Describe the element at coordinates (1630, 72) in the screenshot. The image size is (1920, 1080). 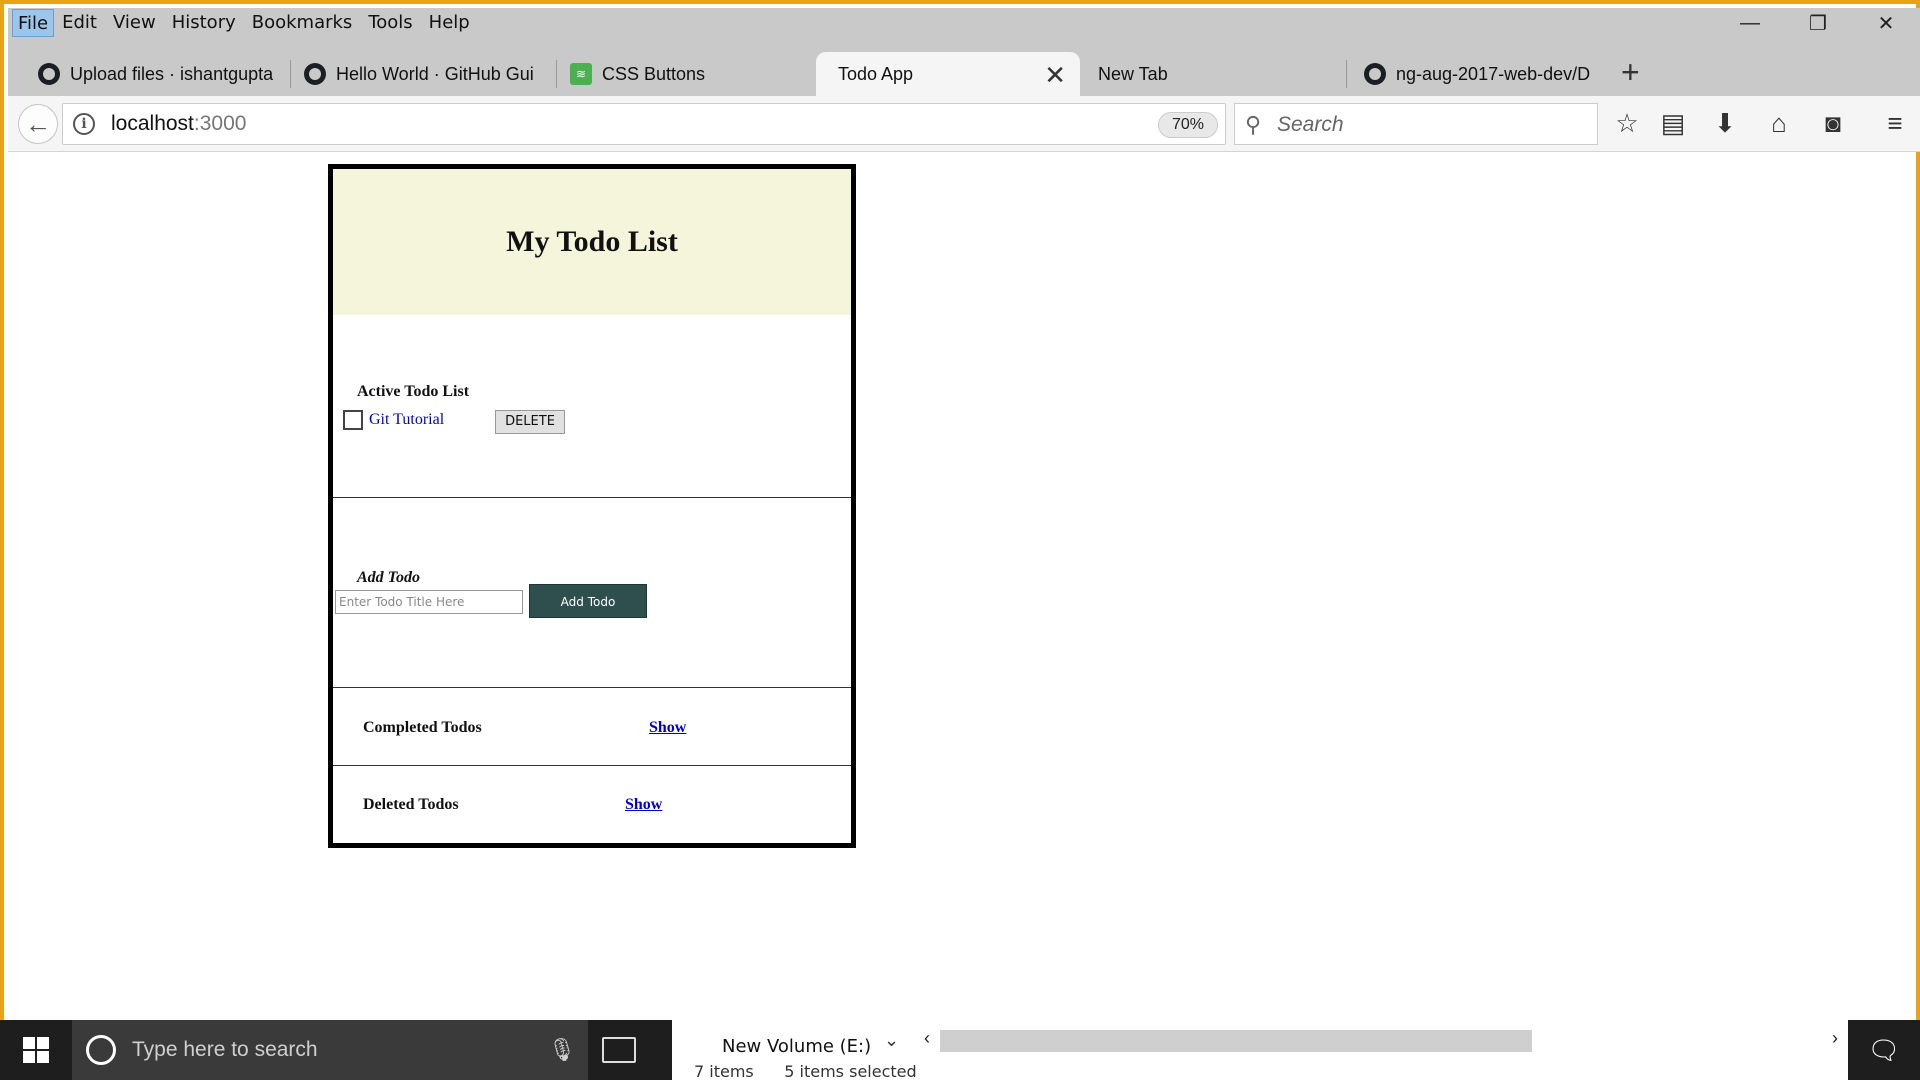
I see `new-tab-button: +` at that location.